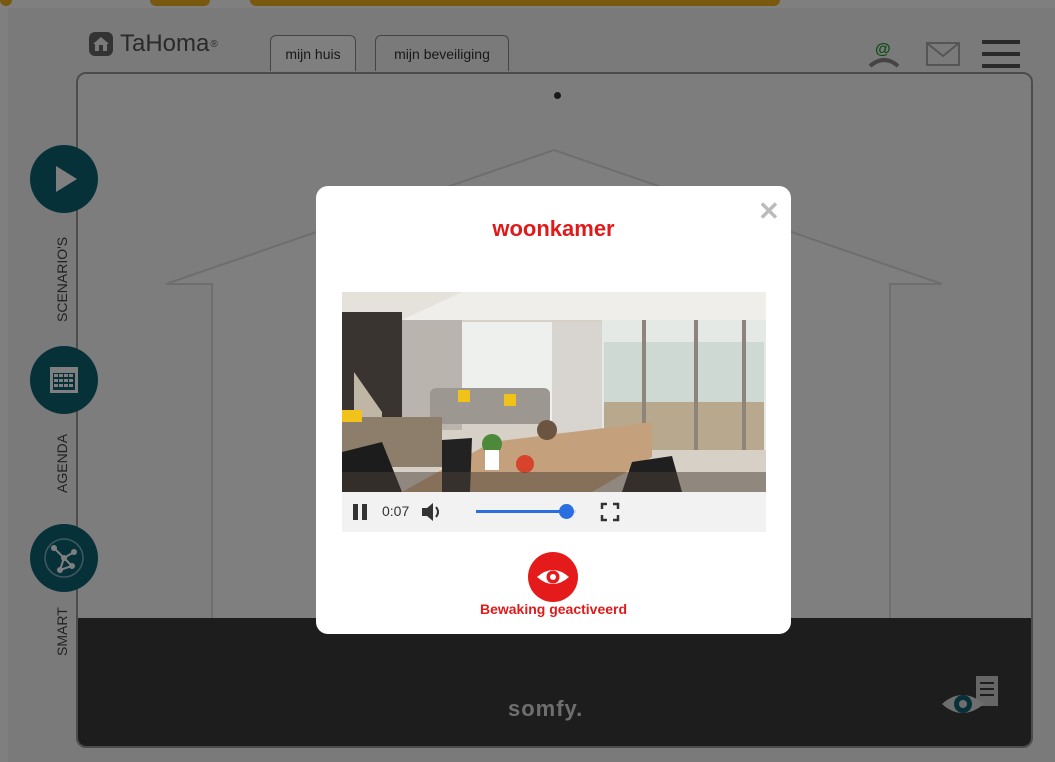 The image size is (1055, 762). Describe the element at coordinates (610, 512) in the screenshot. I see `fullscreen-icon` at that location.